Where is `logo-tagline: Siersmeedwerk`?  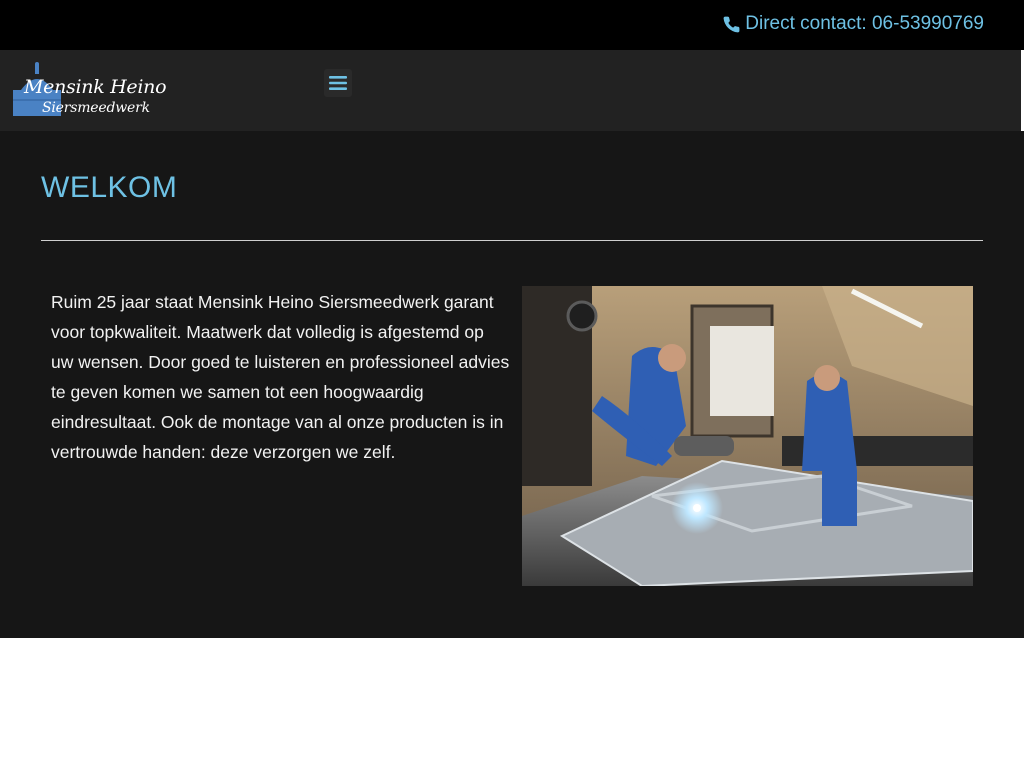
logo-tagline: Siersmeedwerk is located at coordinates (96, 108).